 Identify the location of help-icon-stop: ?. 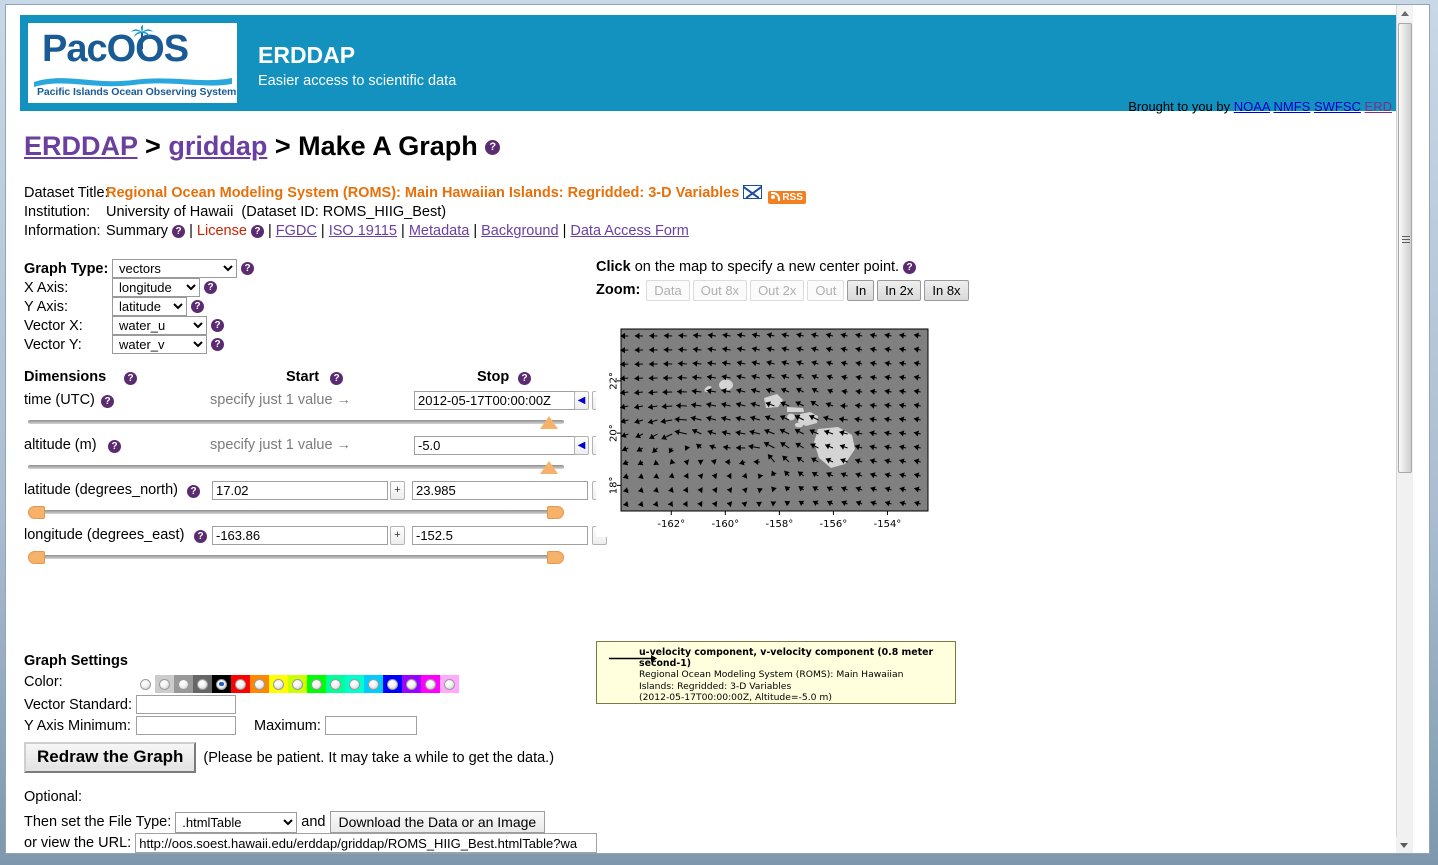
(524, 378).